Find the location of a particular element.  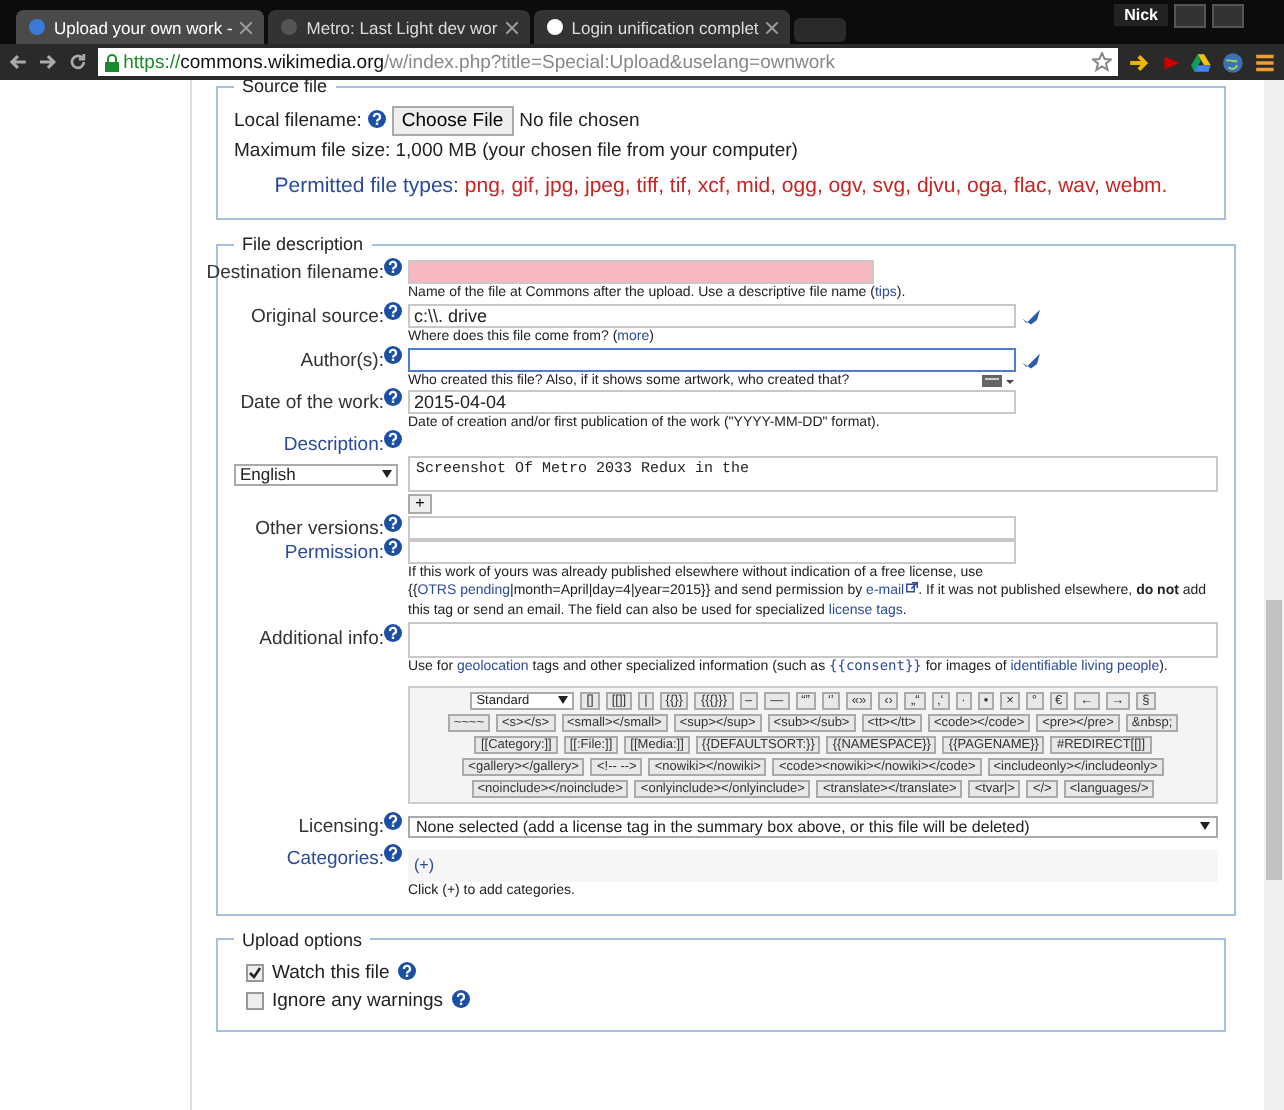

field-label: Additional info: is located at coordinates (321, 639).